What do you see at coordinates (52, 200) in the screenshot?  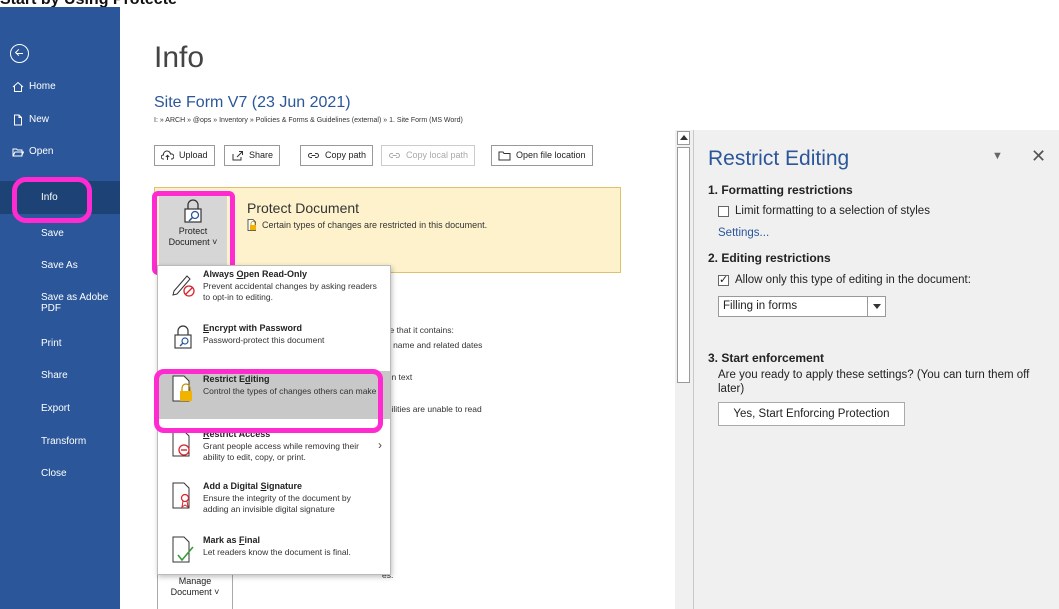 I see `info-highlight-annotation` at bounding box center [52, 200].